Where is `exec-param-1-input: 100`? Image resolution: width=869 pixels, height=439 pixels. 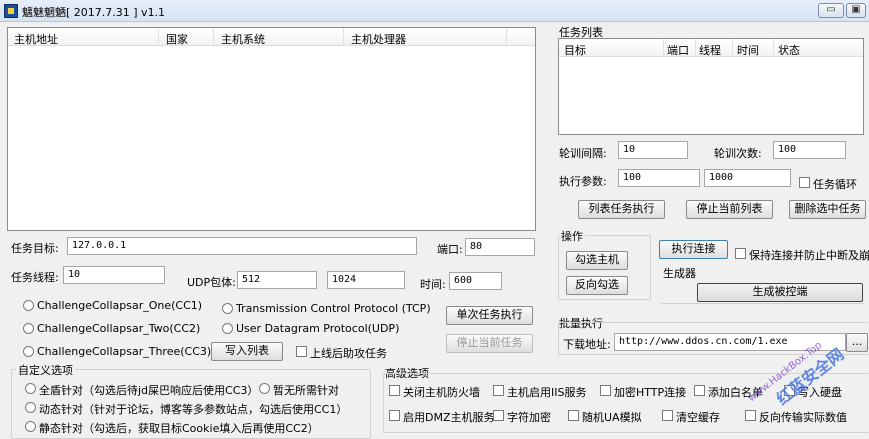
exec-param-1-input: 100 is located at coordinates (659, 178).